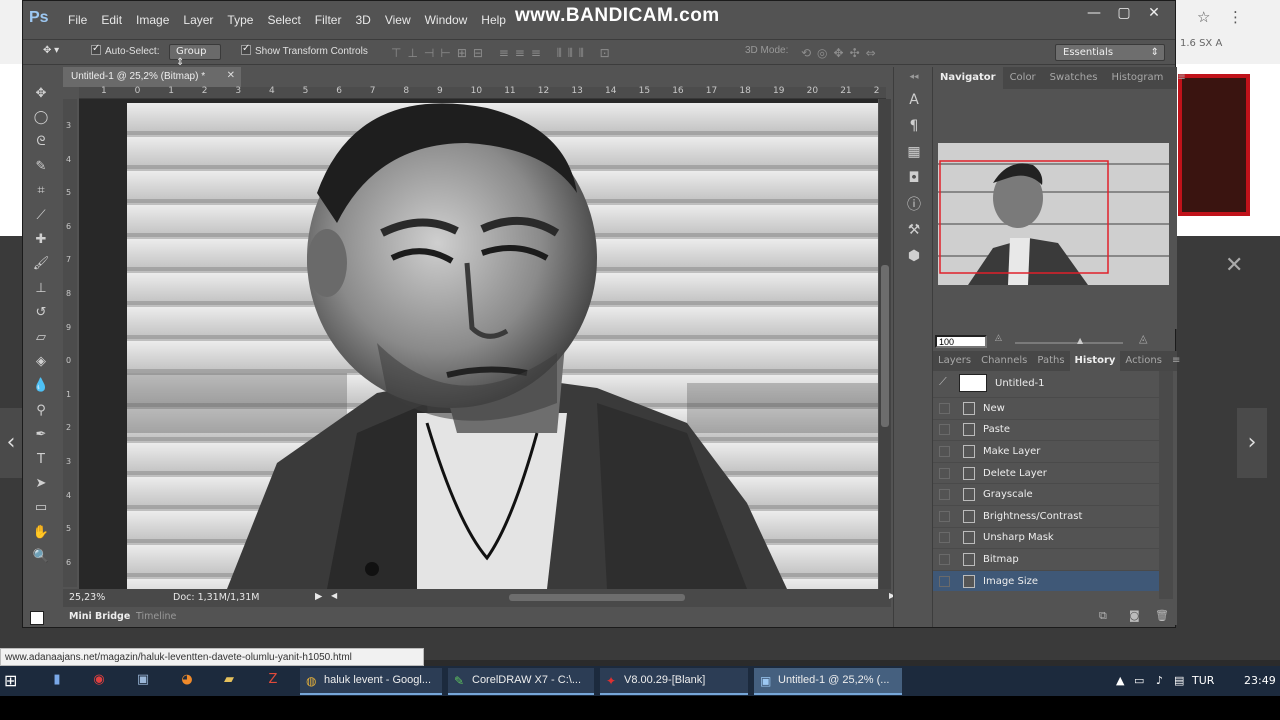 The width and height of the screenshot is (1280, 720). I want to click on language-indicator: TUR, so click(1203, 680).